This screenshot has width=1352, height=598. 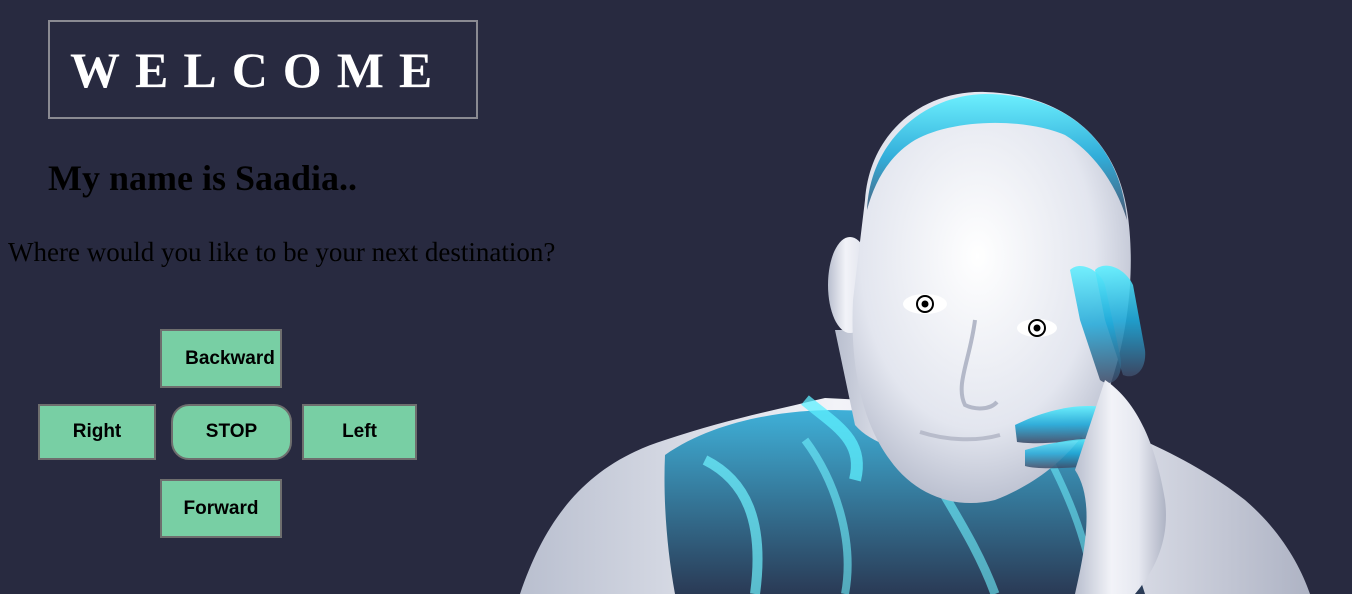 What do you see at coordinates (97, 432) in the screenshot?
I see `right-button: Right` at bounding box center [97, 432].